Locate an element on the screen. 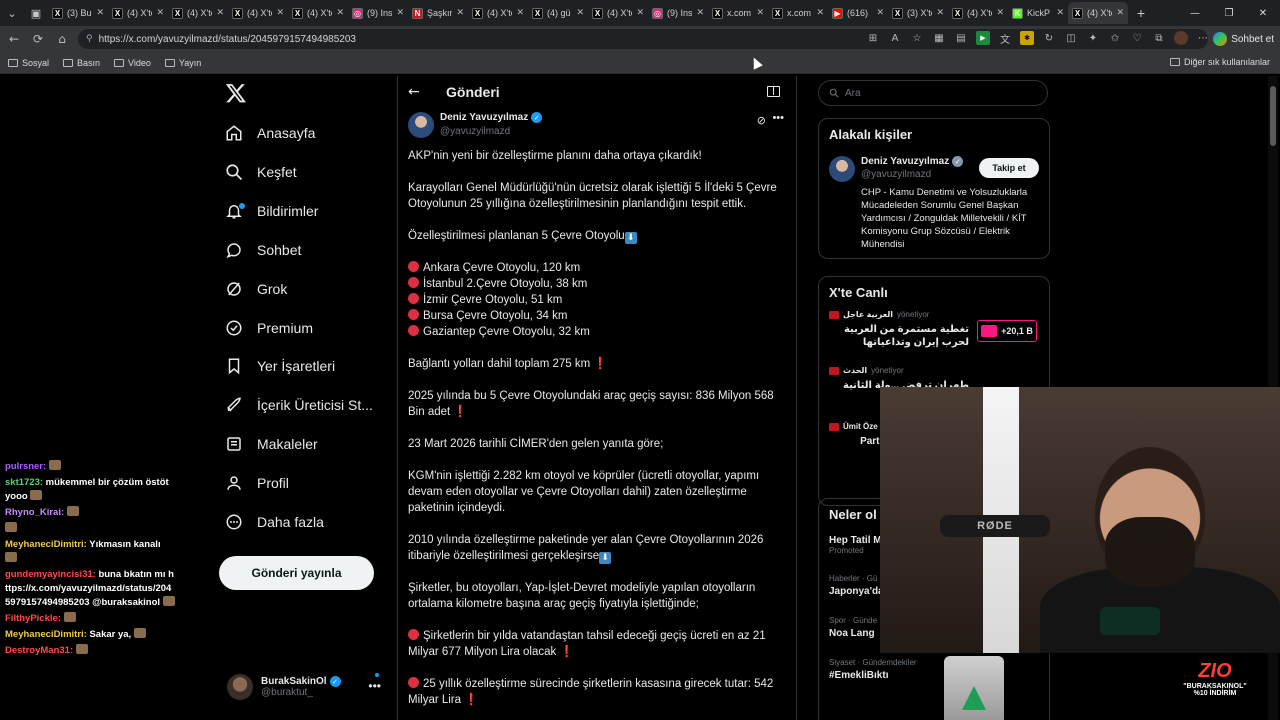 The image size is (1280, 720). bookmark-folder: Sosyal is located at coordinates (28, 63).